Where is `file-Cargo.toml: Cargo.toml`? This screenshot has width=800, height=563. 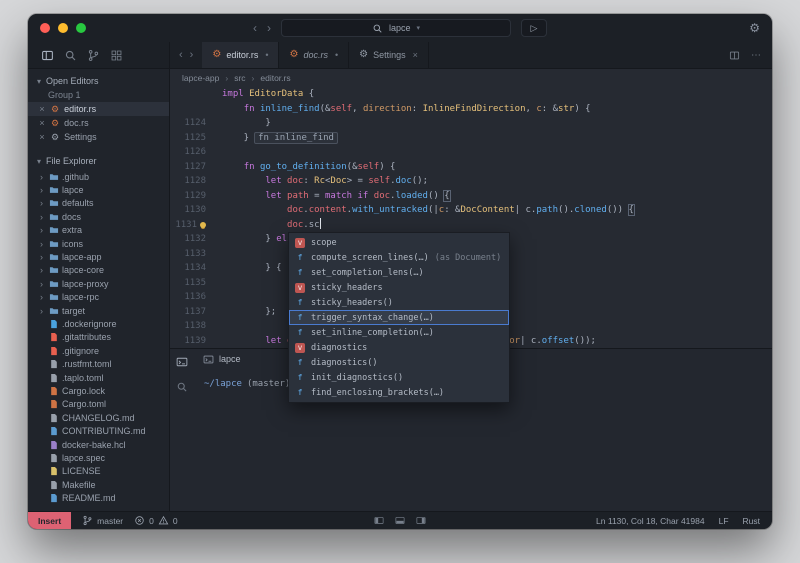 file-Cargo.toml: Cargo.toml is located at coordinates (98, 404).